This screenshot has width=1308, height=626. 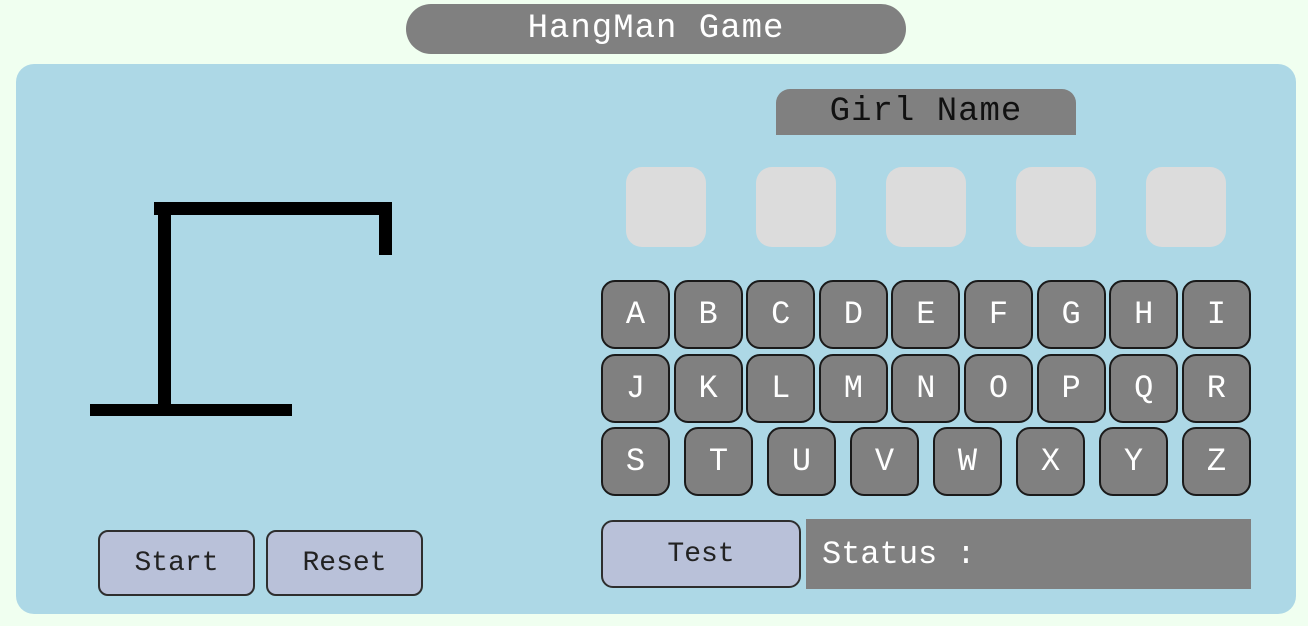 I want to click on letter-key-d: D, so click(x=853, y=314).